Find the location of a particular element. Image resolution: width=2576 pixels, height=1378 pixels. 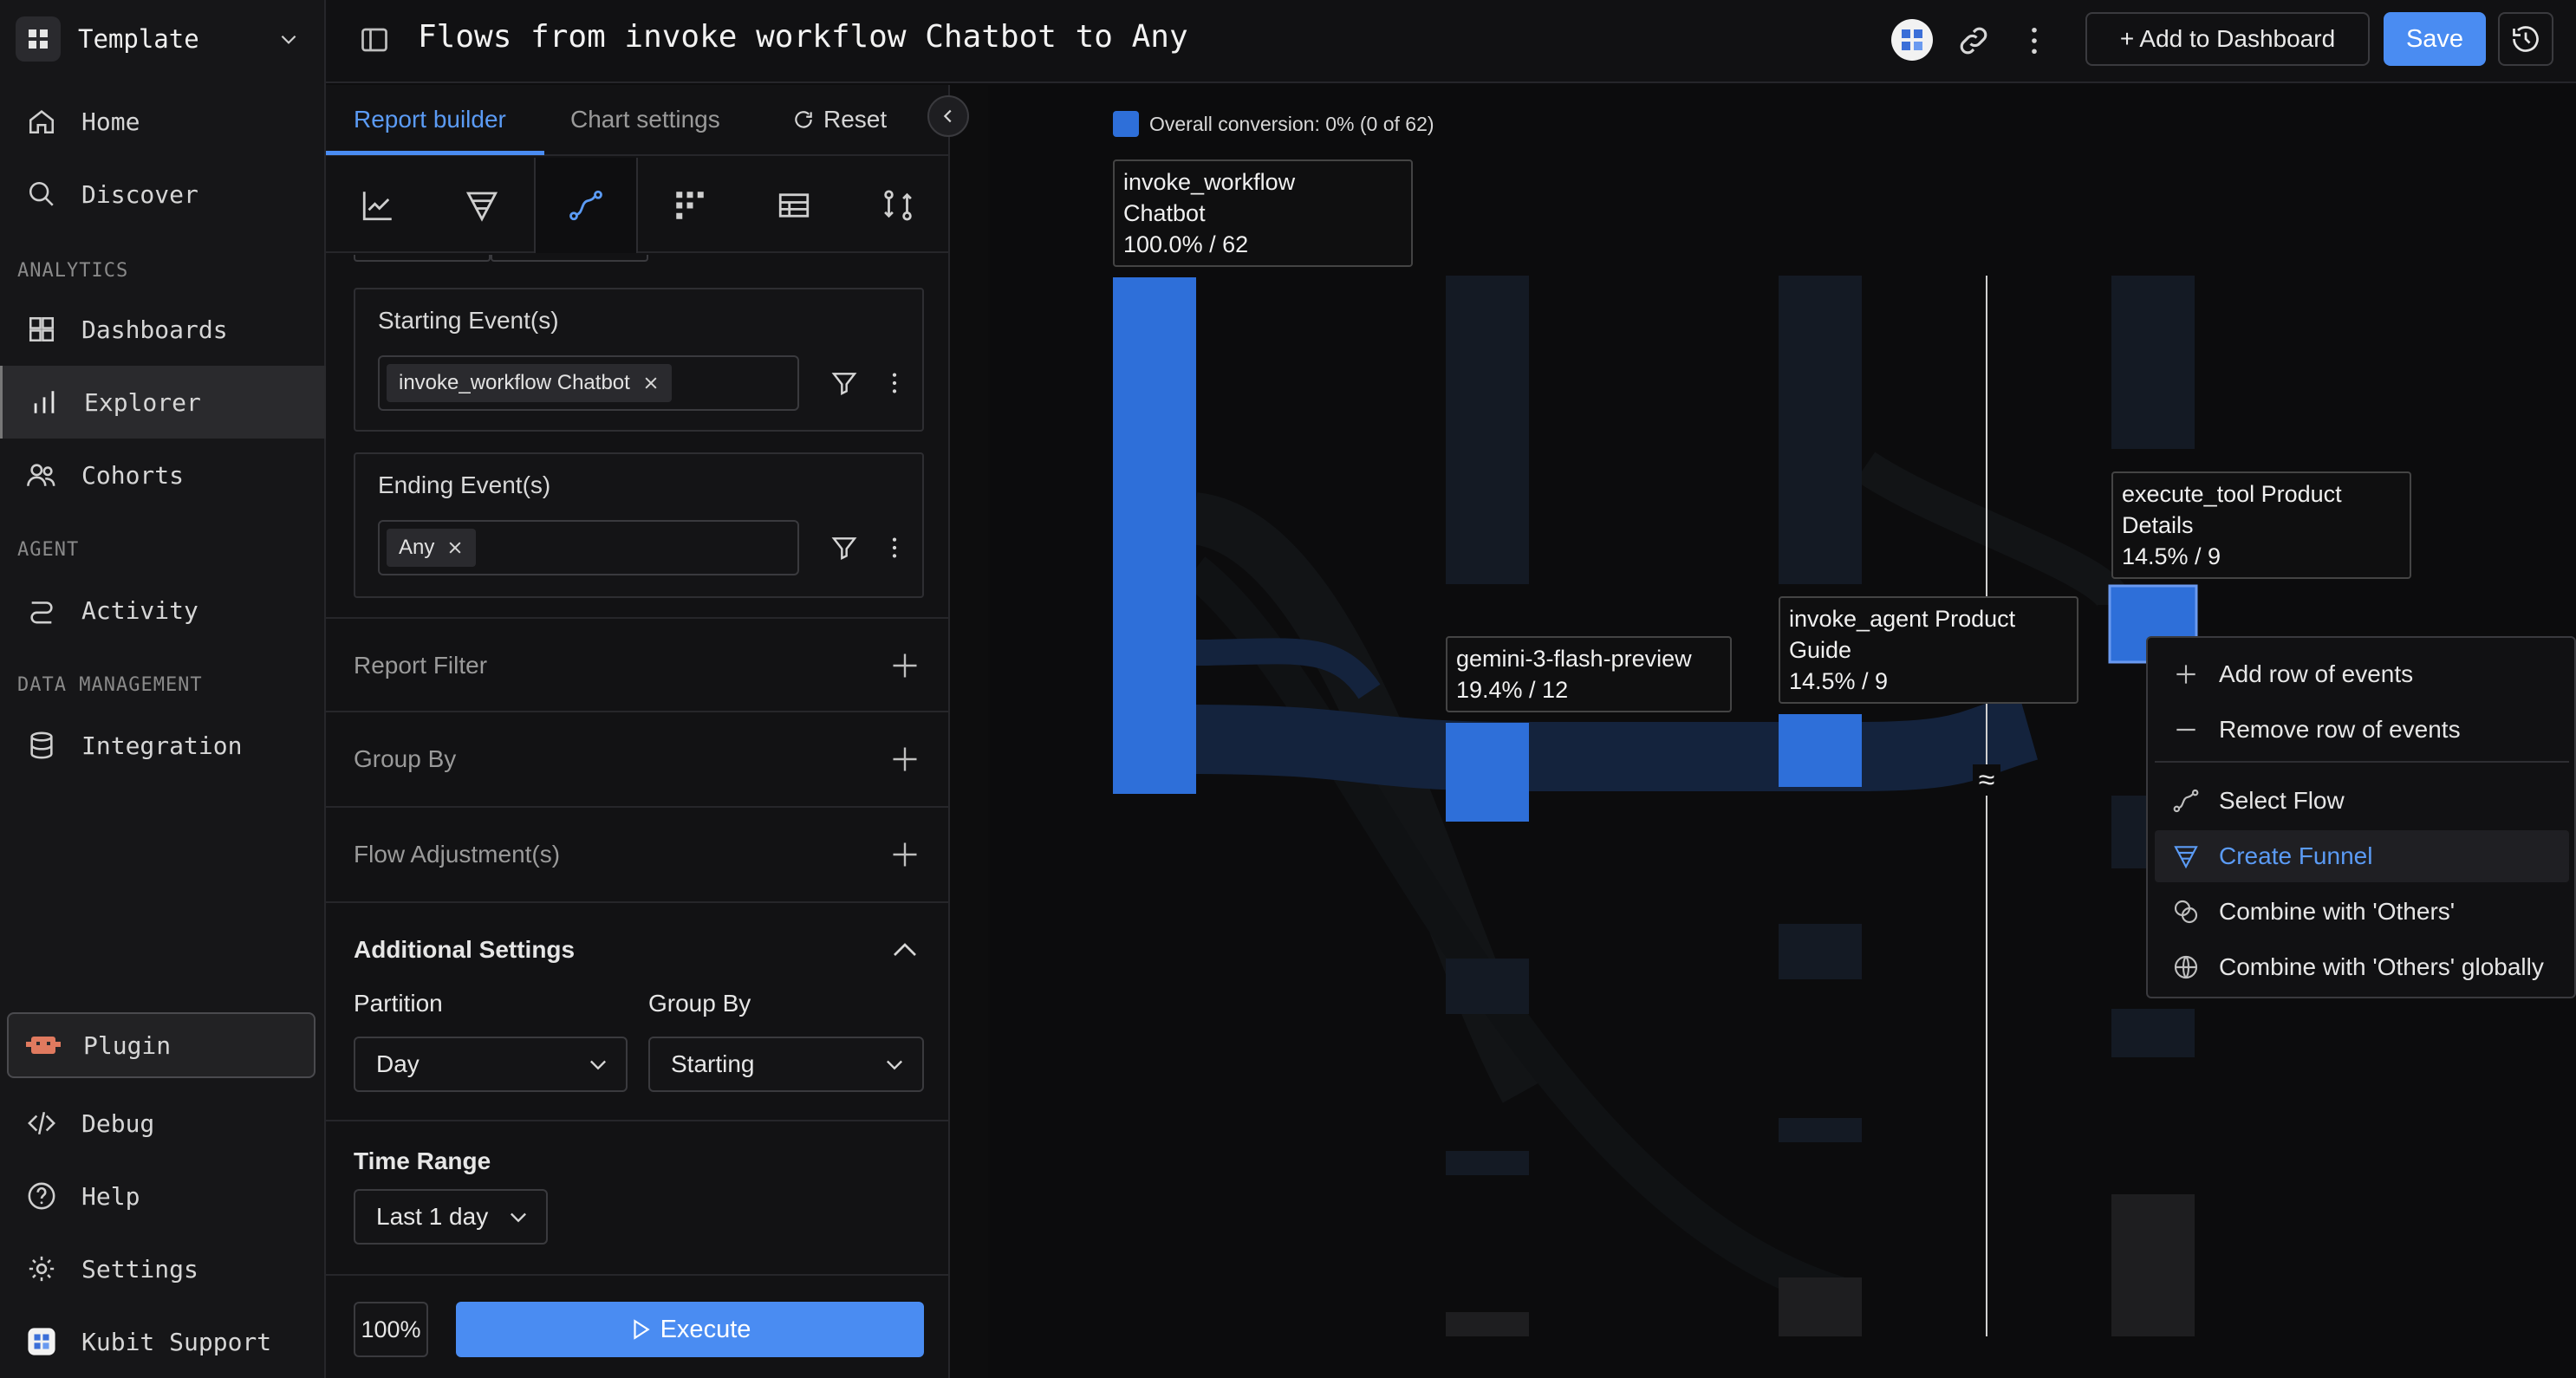

nav-explorer-label: Explorer is located at coordinates (142, 402).